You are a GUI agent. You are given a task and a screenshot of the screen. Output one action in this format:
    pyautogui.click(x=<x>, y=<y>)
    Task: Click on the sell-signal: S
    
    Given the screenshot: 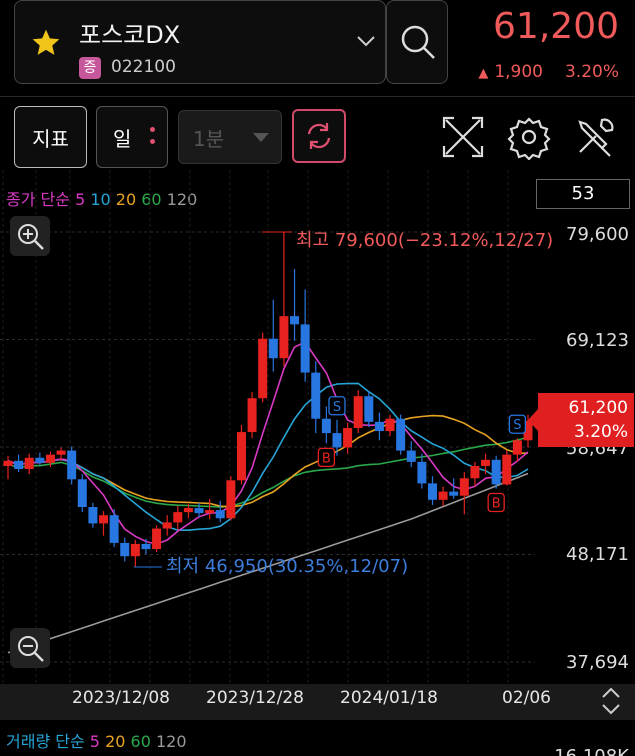 What is the action you would take?
    pyautogui.click(x=337, y=406)
    